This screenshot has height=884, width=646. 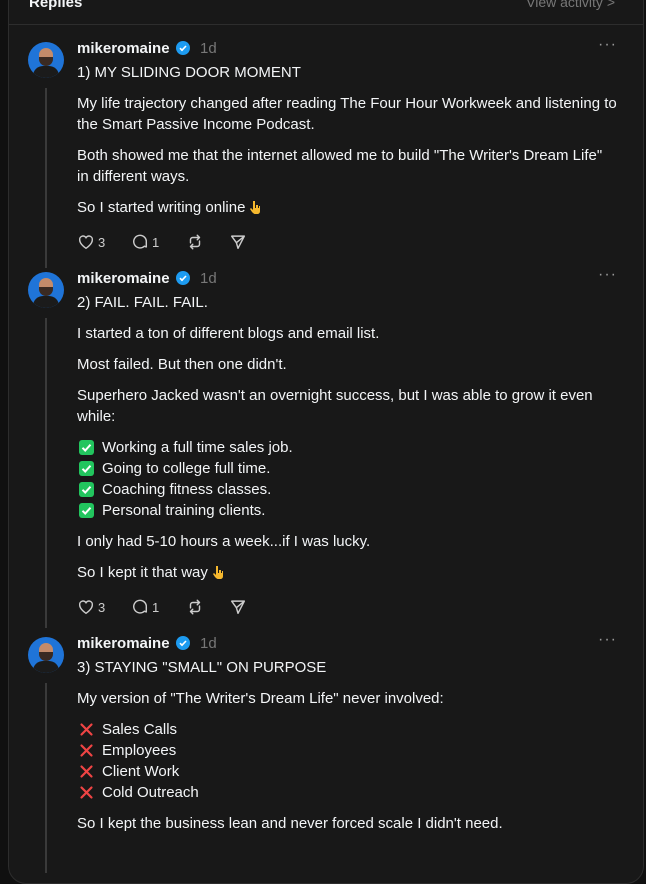 What do you see at coordinates (187, 489) in the screenshot?
I see `list-item: Coaching fitness classes.` at bounding box center [187, 489].